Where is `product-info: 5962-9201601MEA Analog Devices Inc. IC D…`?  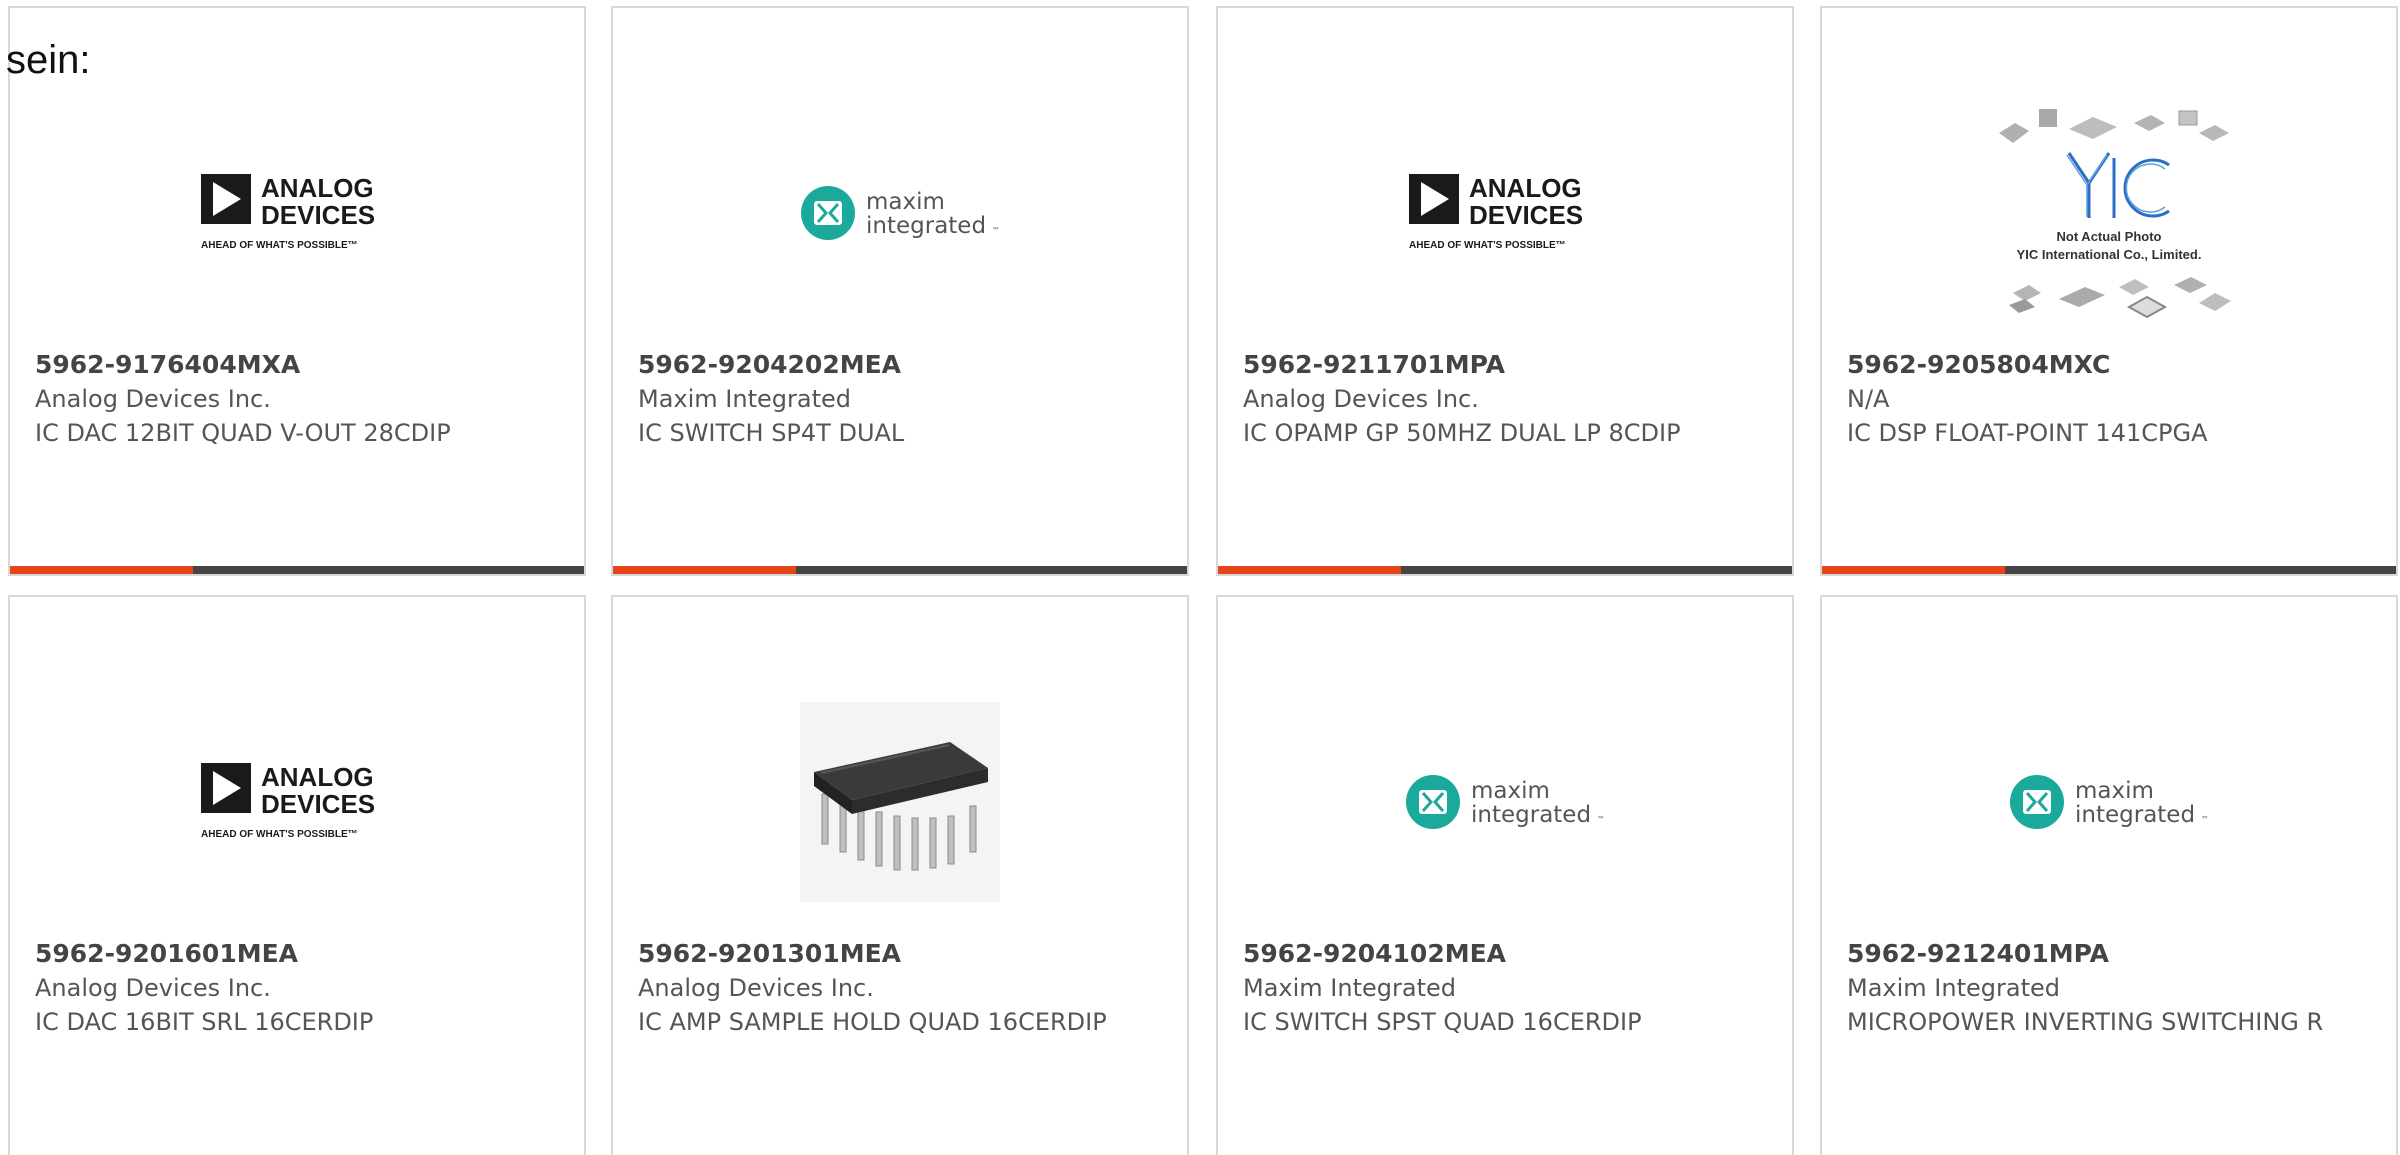 product-info: 5962-9201601MEA Analog Devices Inc. IC D… is located at coordinates (299, 988).